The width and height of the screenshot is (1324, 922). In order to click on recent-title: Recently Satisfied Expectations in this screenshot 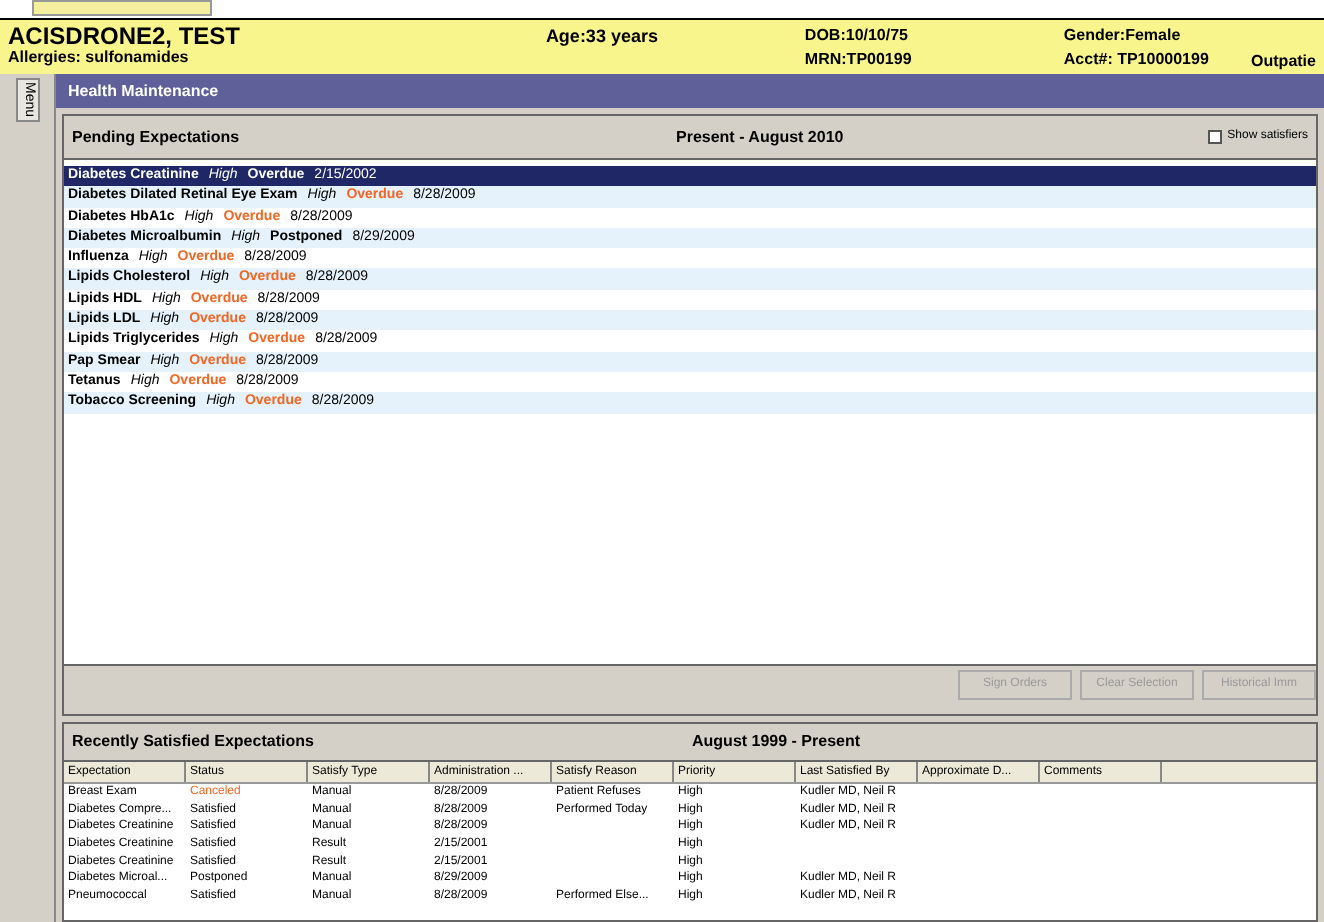, I will do `click(194, 742)`.